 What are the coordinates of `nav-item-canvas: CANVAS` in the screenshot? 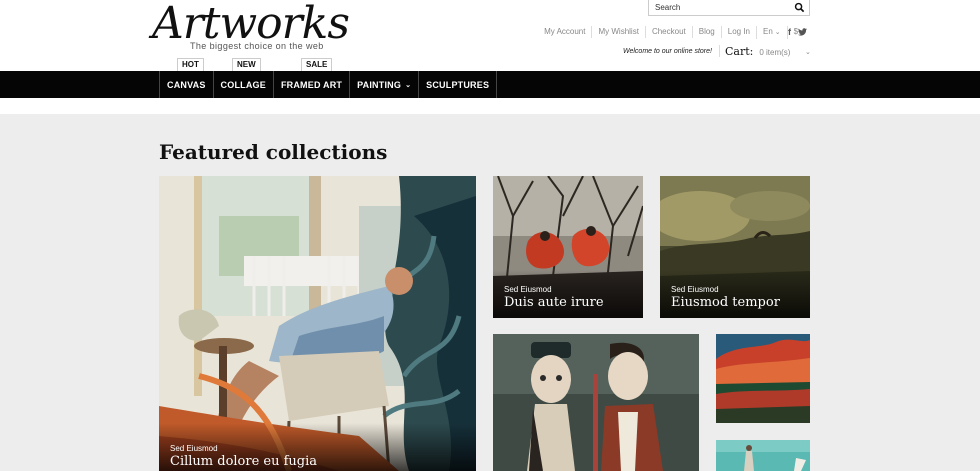 It's located at (186, 84).